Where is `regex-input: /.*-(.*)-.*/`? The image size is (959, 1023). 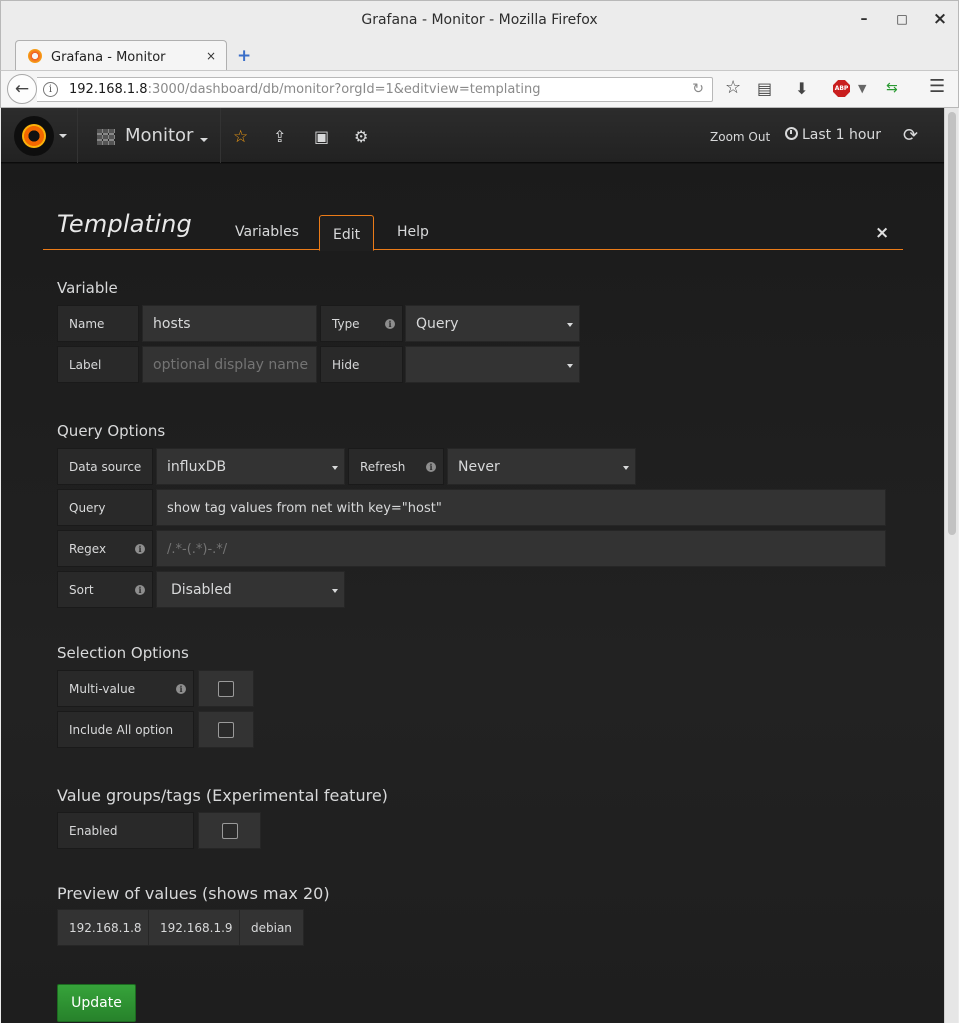 regex-input: /.*-(.*)-.*/ is located at coordinates (521, 548).